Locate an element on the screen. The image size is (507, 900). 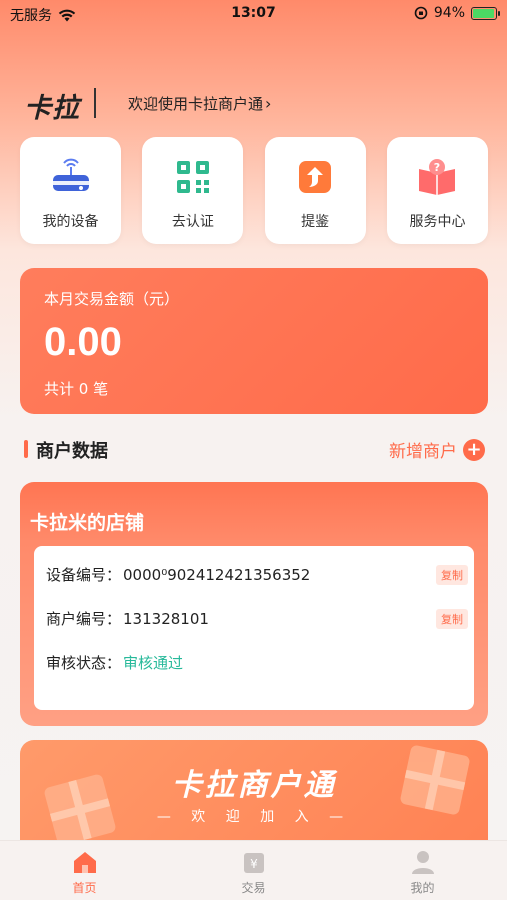
welcome-link: 欢迎使用卡拉商户通 › is located at coordinates (199, 103).